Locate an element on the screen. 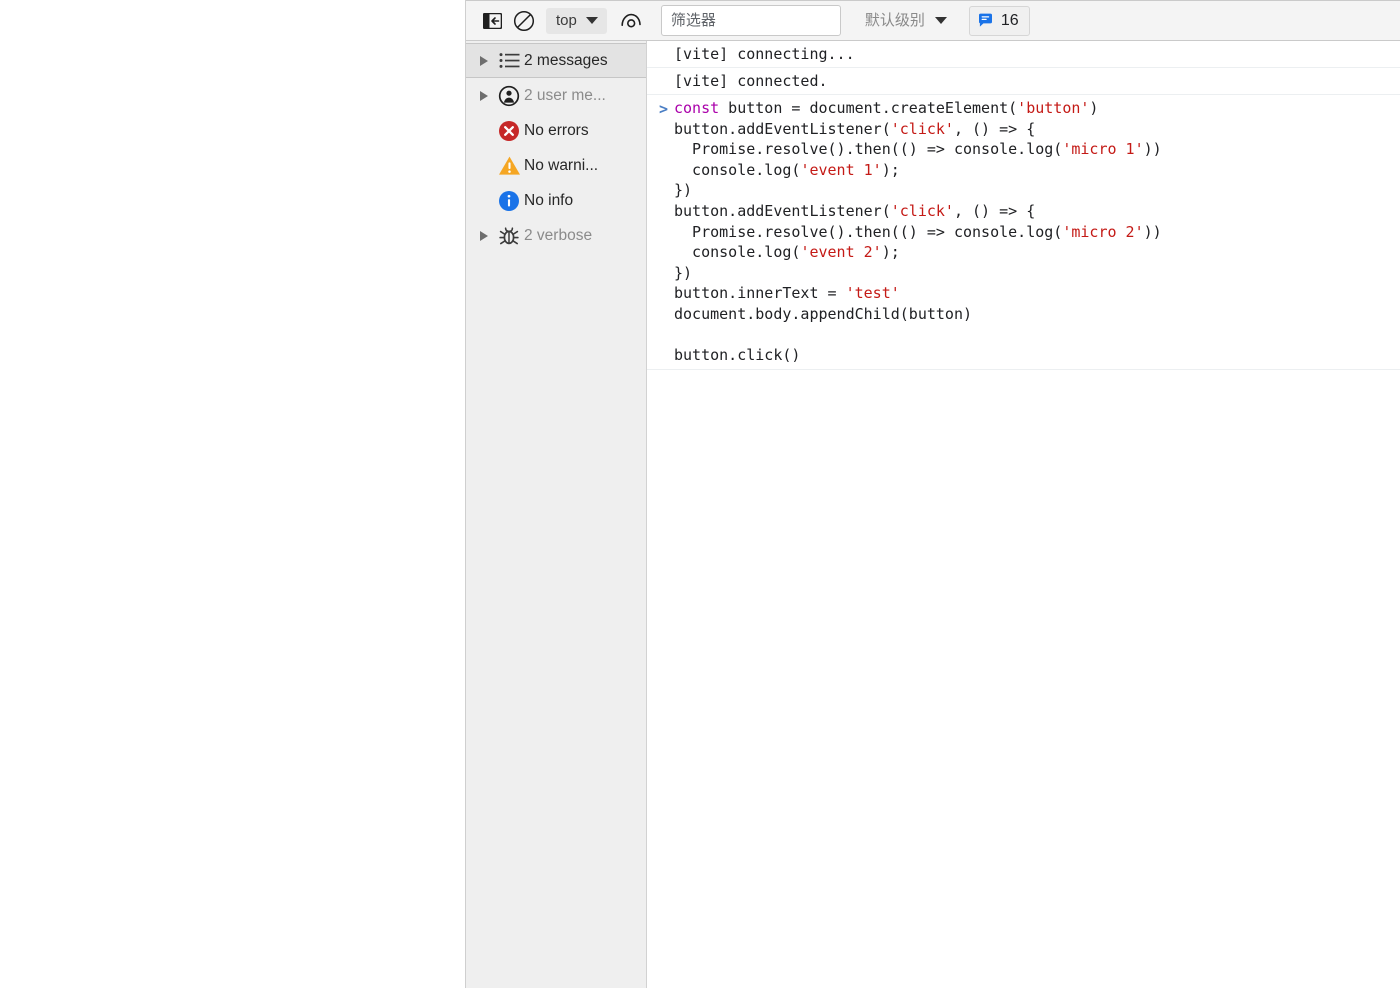 The image size is (1400, 988). sidebar-toggle-icon is located at coordinates (492, 20).